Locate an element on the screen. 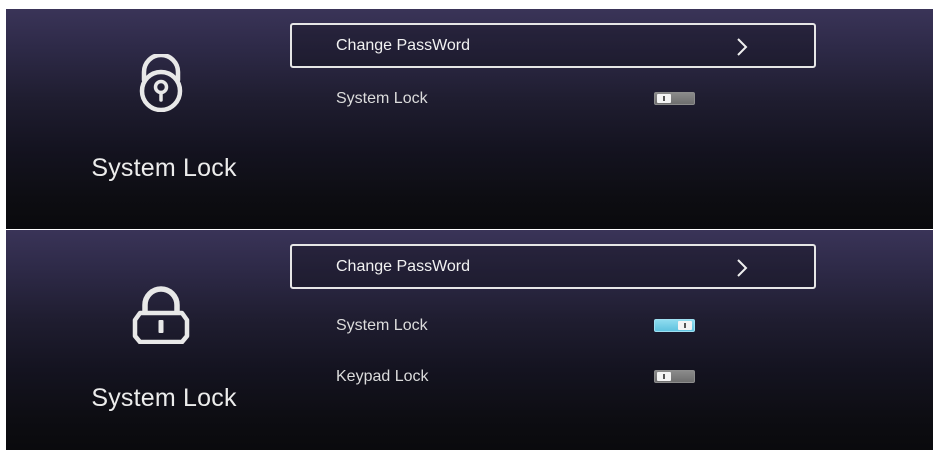 The height and width of the screenshot is (450, 933). keypad-lock-toggle is located at coordinates (674, 376).